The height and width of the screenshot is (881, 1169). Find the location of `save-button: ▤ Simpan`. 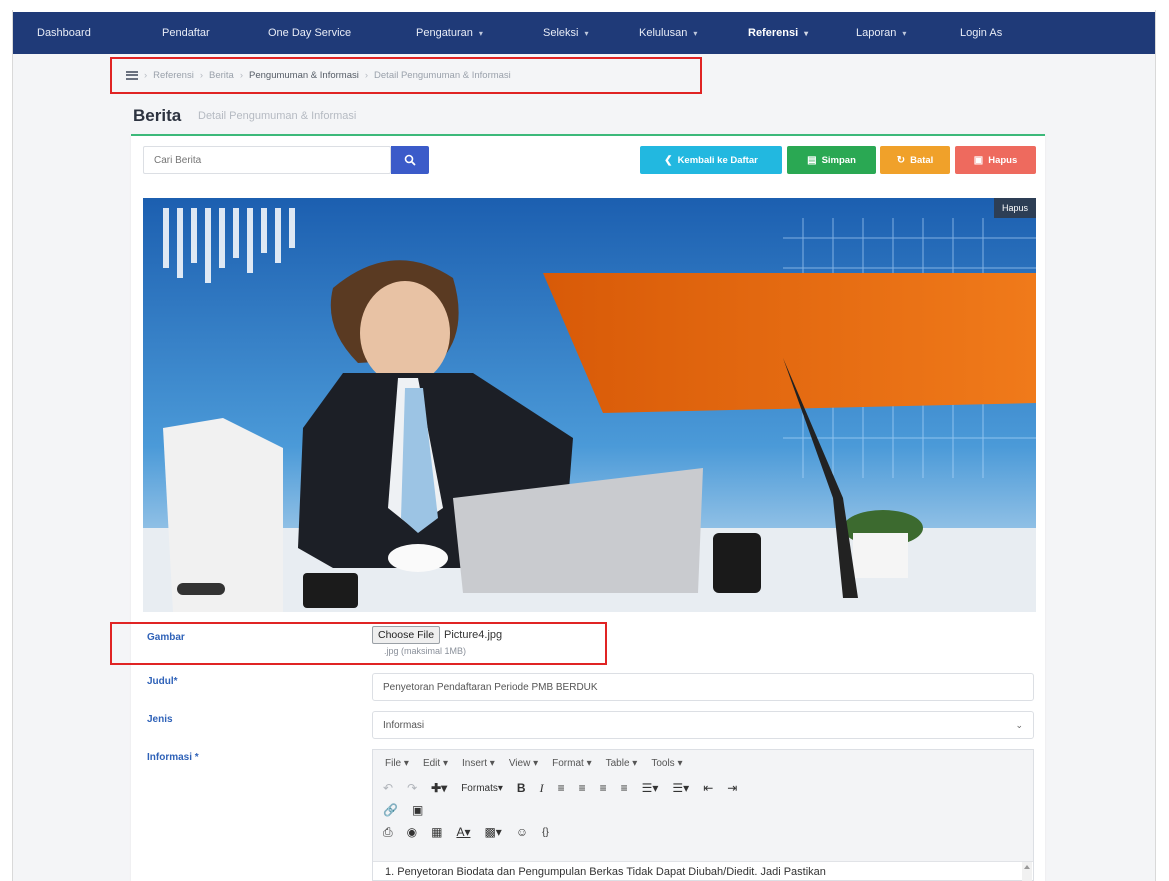

save-button: ▤ Simpan is located at coordinates (831, 160).